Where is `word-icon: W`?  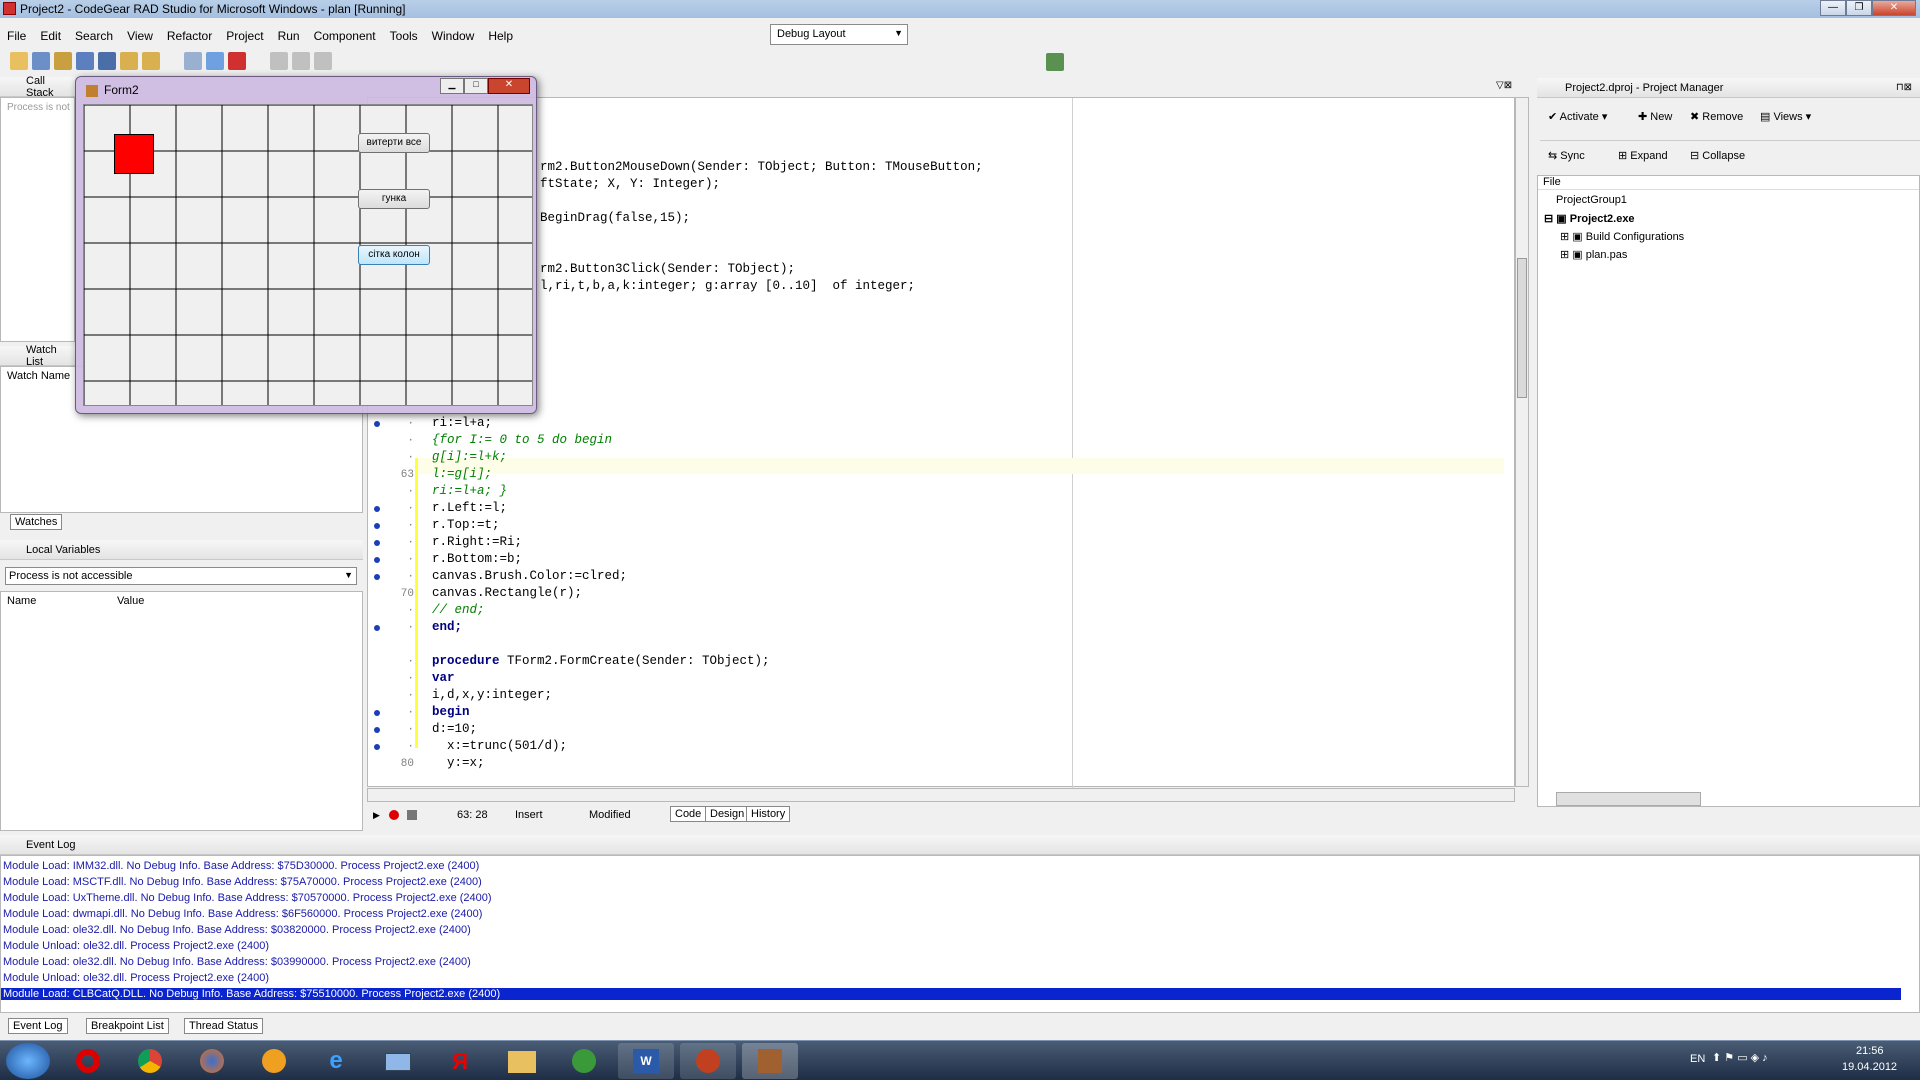 word-icon: W is located at coordinates (646, 1061).